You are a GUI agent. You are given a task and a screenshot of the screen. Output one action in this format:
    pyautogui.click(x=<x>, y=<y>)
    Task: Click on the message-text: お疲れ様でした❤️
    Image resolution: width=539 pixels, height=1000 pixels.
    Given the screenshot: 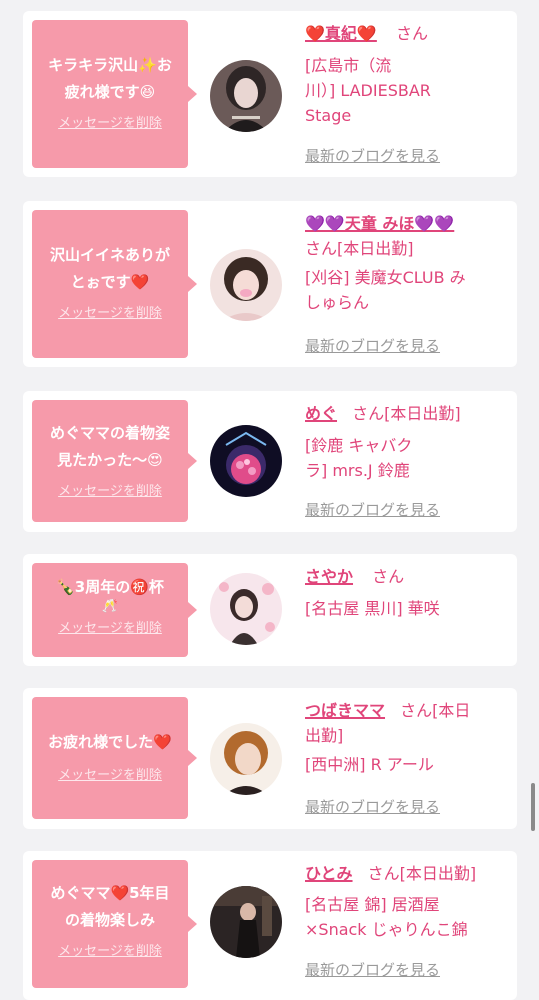 What is the action you would take?
    pyautogui.click(x=110, y=742)
    